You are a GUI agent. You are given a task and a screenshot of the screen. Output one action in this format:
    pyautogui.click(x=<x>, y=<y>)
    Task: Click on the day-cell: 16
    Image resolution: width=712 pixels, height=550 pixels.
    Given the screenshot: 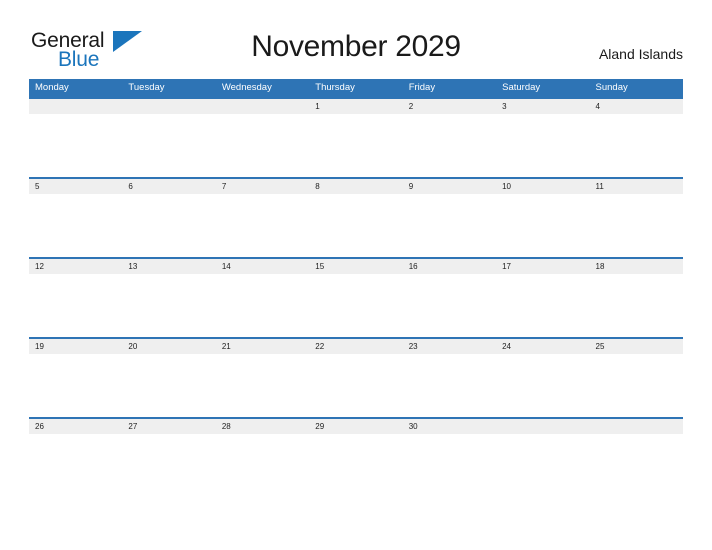 What is the action you would take?
    pyautogui.click(x=449, y=298)
    